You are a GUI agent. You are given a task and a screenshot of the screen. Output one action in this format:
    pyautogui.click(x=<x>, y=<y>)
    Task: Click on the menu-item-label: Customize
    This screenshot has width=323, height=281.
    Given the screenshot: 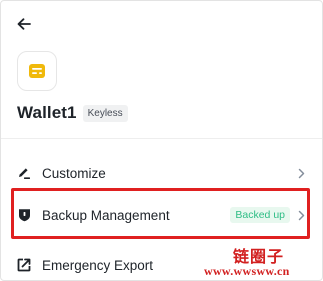 What is the action you would take?
    pyautogui.click(x=74, y=173)
    